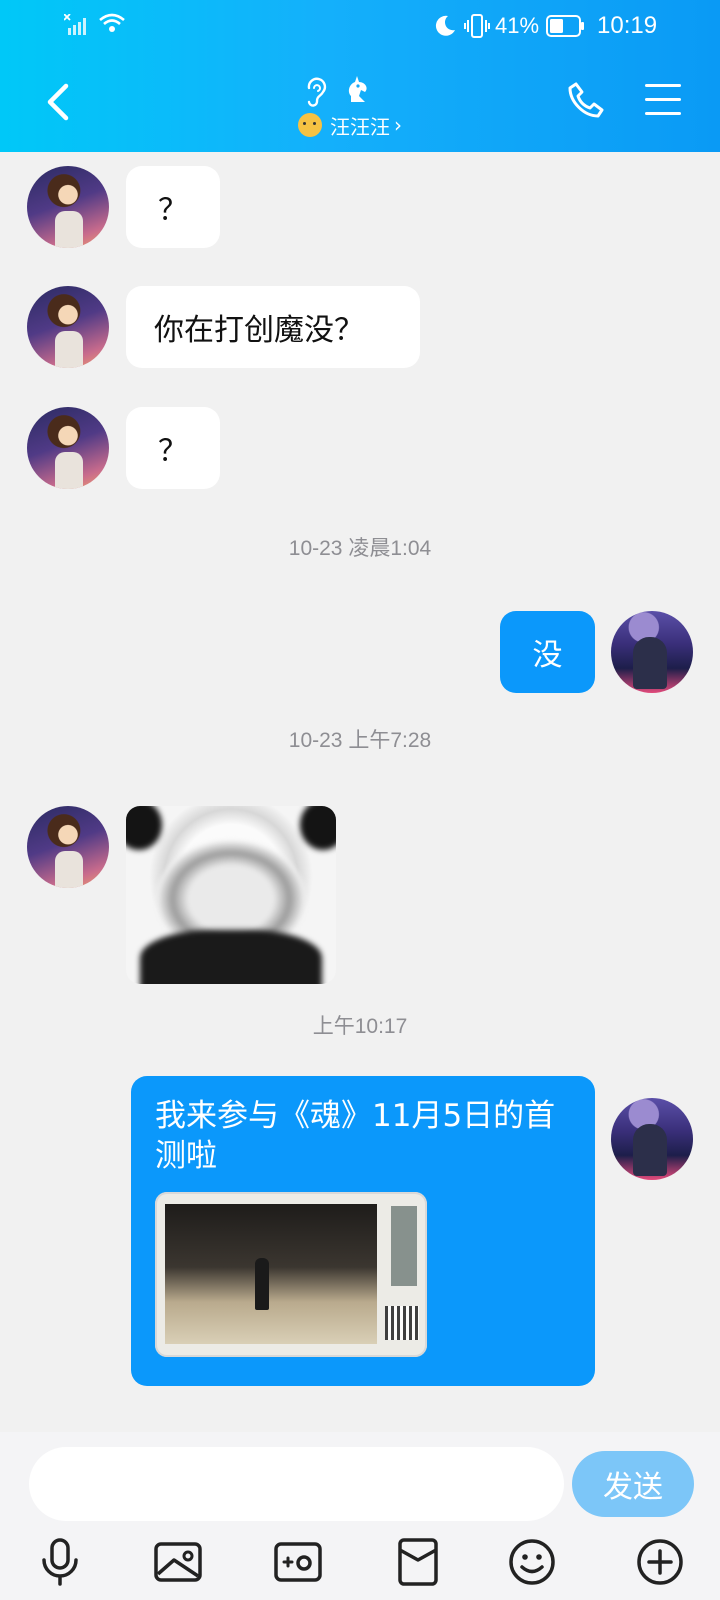 The width and height of the screenshot is (720, 1600). What do you see at coordinates (231, 895) in the screenshot?
I see `sticker-image` at bounding box center [231, 895].